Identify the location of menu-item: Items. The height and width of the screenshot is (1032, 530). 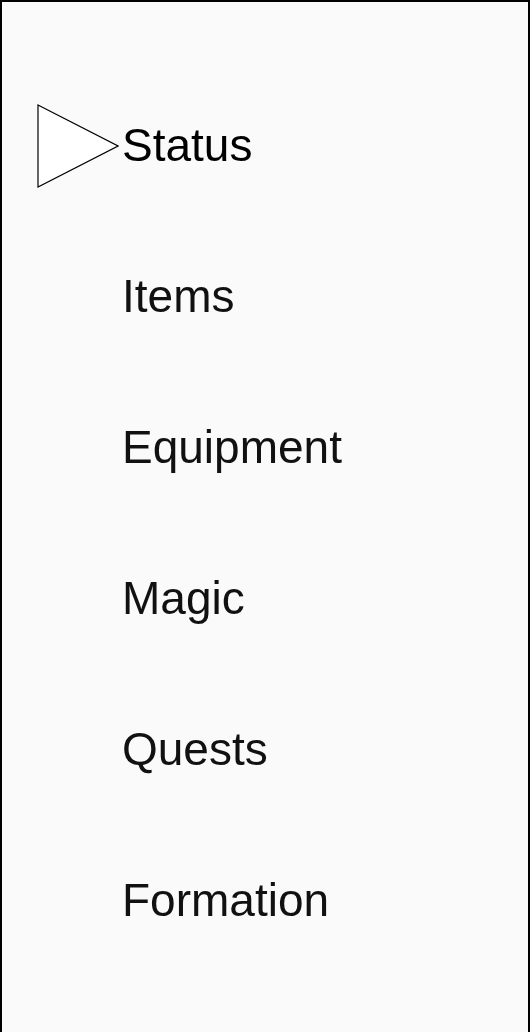
(178, 296).